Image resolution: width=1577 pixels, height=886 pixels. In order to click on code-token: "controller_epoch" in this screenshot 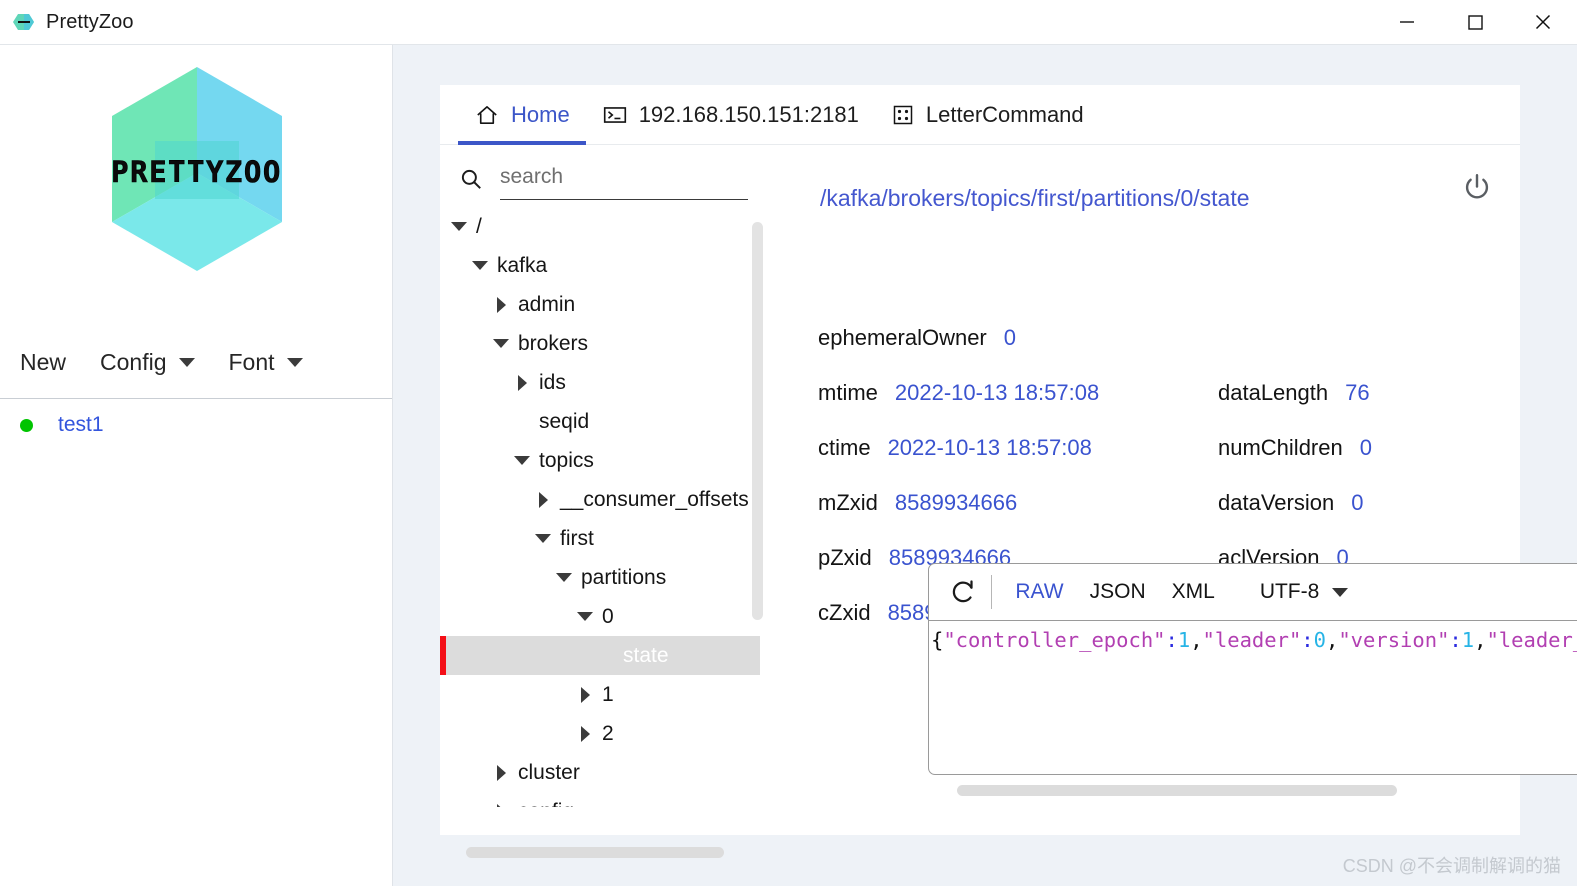, I will do `click(1054, 640)`.